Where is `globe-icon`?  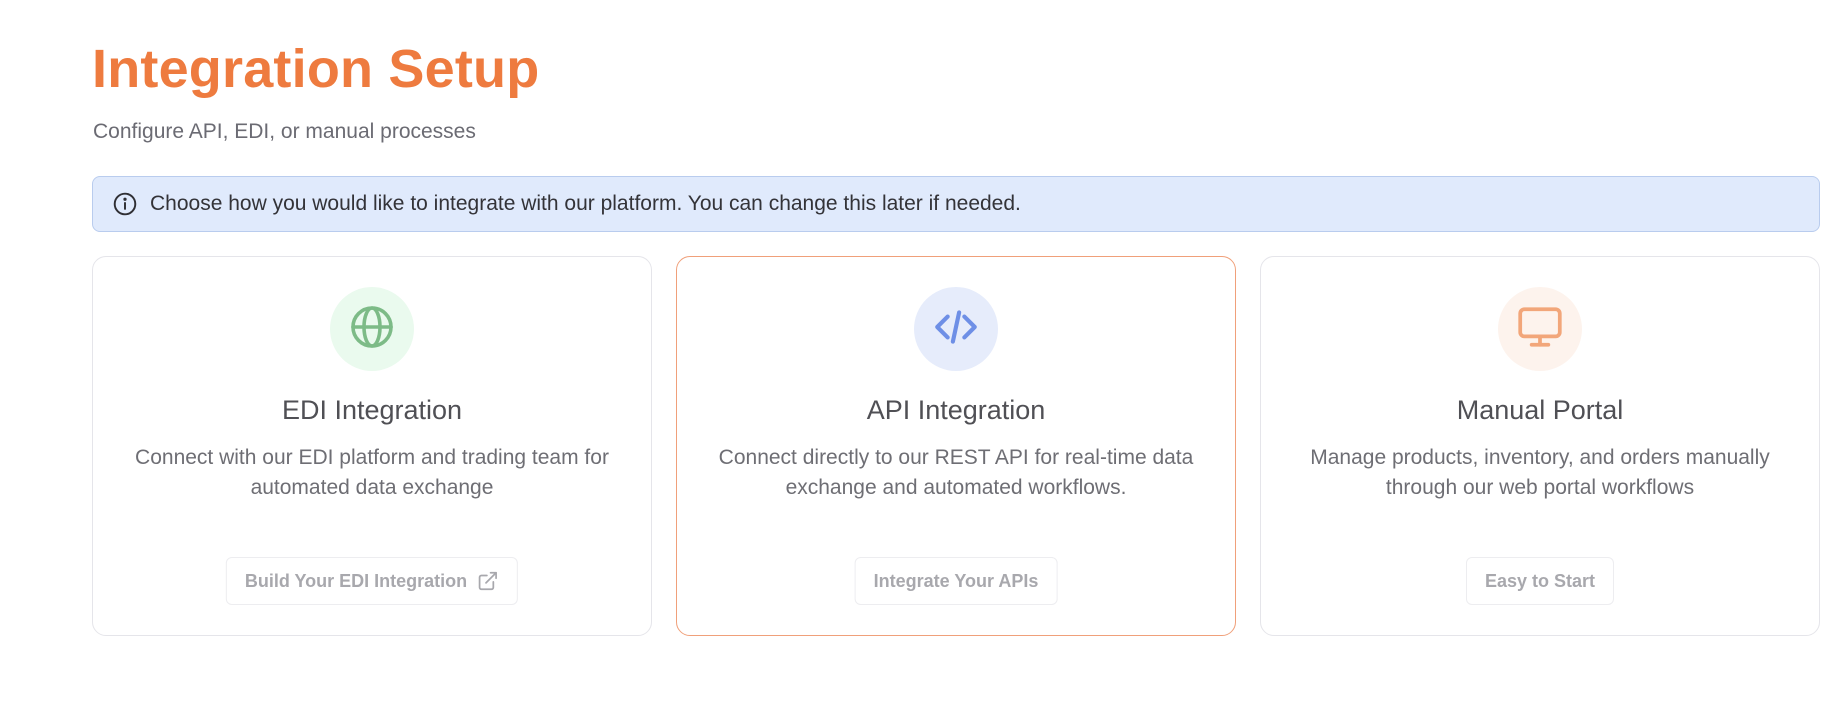
globe-icon is located at coordinates (372, 329).